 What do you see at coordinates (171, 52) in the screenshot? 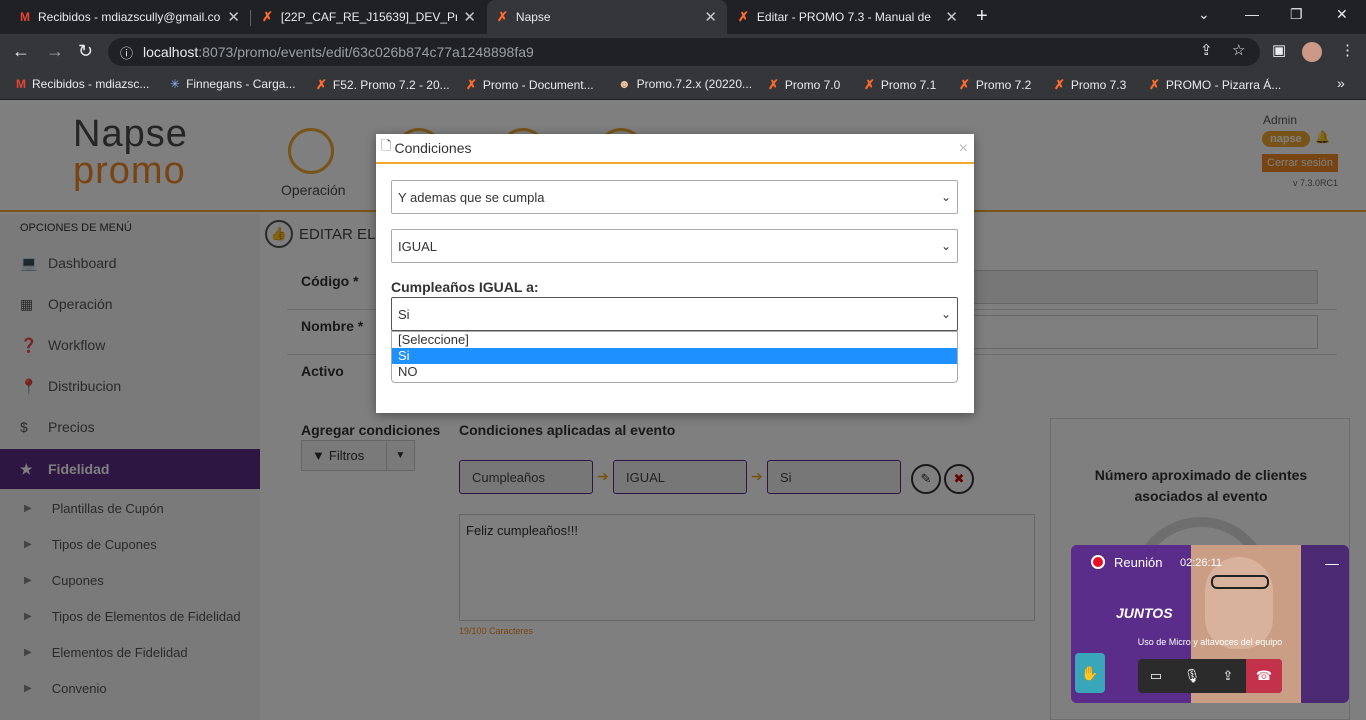
I see `url-host: localhost` at bounding box center [171, 52].